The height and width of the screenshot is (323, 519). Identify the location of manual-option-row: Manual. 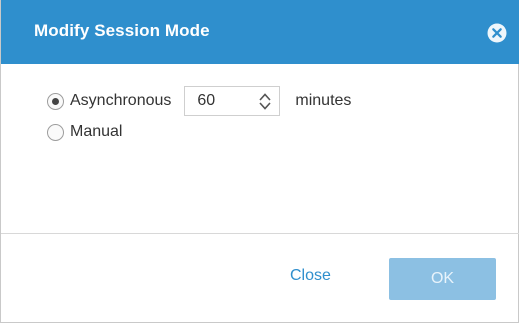
(84, 132).